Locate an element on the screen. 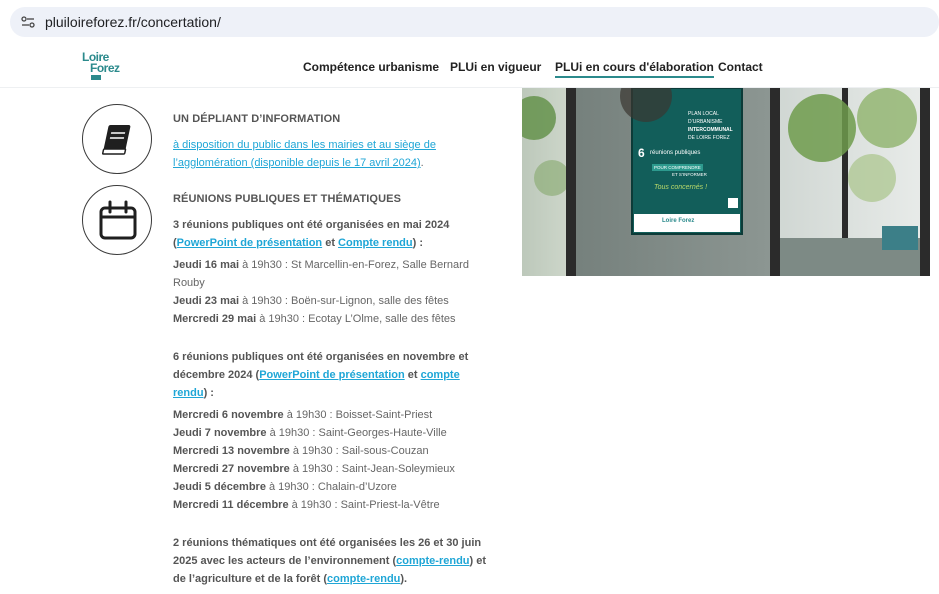 The image size is (939, 594). novdec-compte-rendu-link: compte is located at coordinates (440, 375).